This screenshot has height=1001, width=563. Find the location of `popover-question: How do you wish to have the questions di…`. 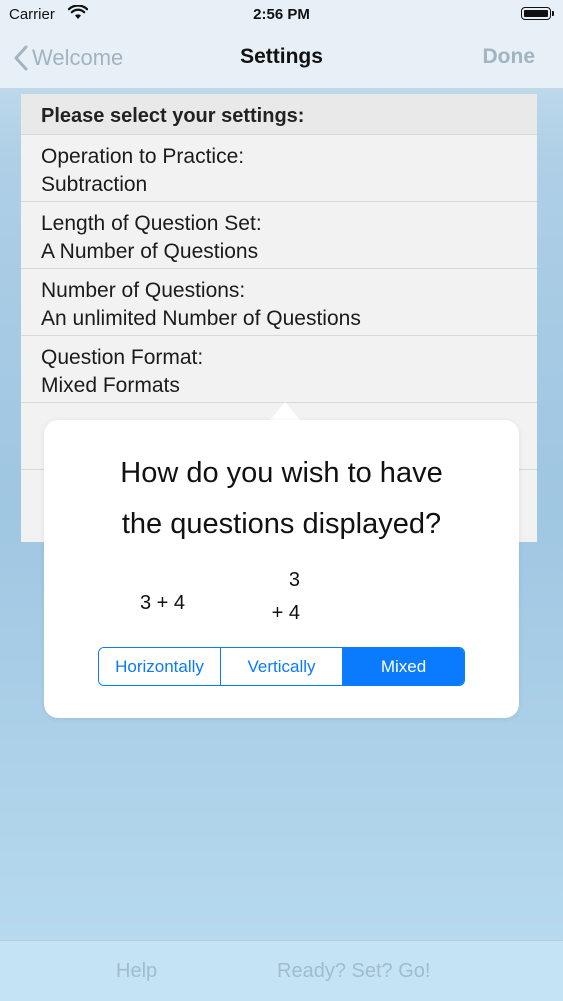

popover-question: How do you wish to have the questions di… is located at coordinates (281, 499).